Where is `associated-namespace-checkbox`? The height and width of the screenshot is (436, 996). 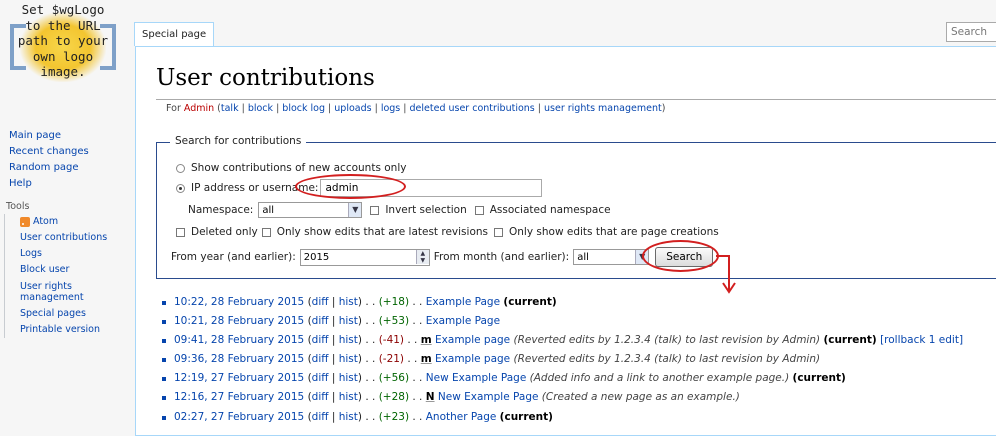
associated-namespace-checkbox is located at coordinates (479, 210).